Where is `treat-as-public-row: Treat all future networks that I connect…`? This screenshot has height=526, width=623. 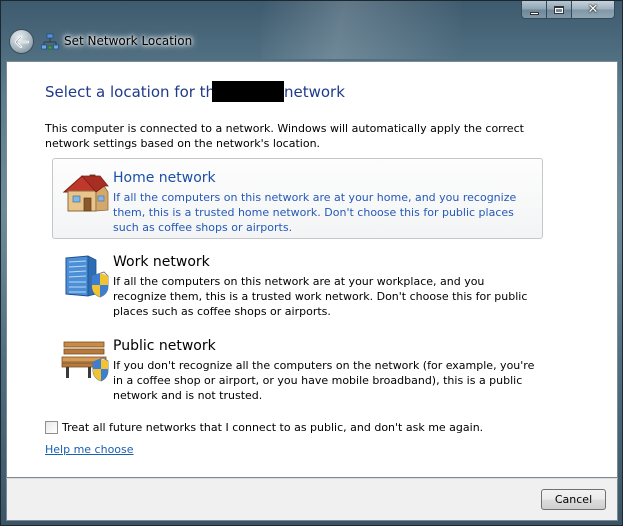 treat-as-public-row: Treat all future networks that I connect… is located at coordinates (264, 427).